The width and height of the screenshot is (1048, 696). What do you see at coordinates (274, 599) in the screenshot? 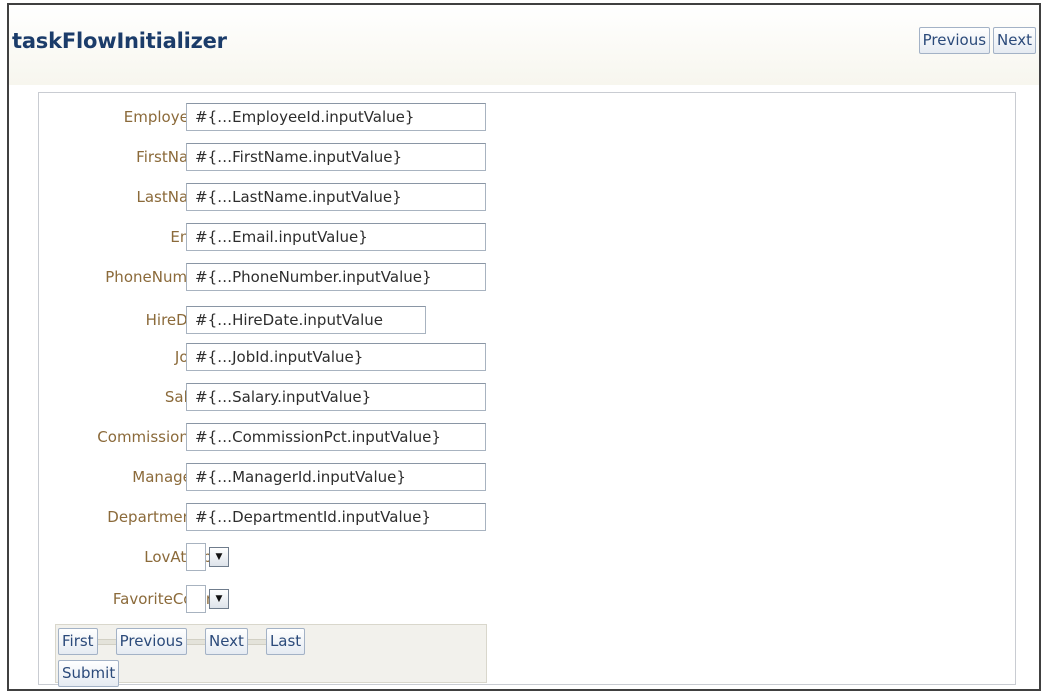
I see `field-row-favorite-color: FavoriteColor ▼` at bounding box center [274, 599].